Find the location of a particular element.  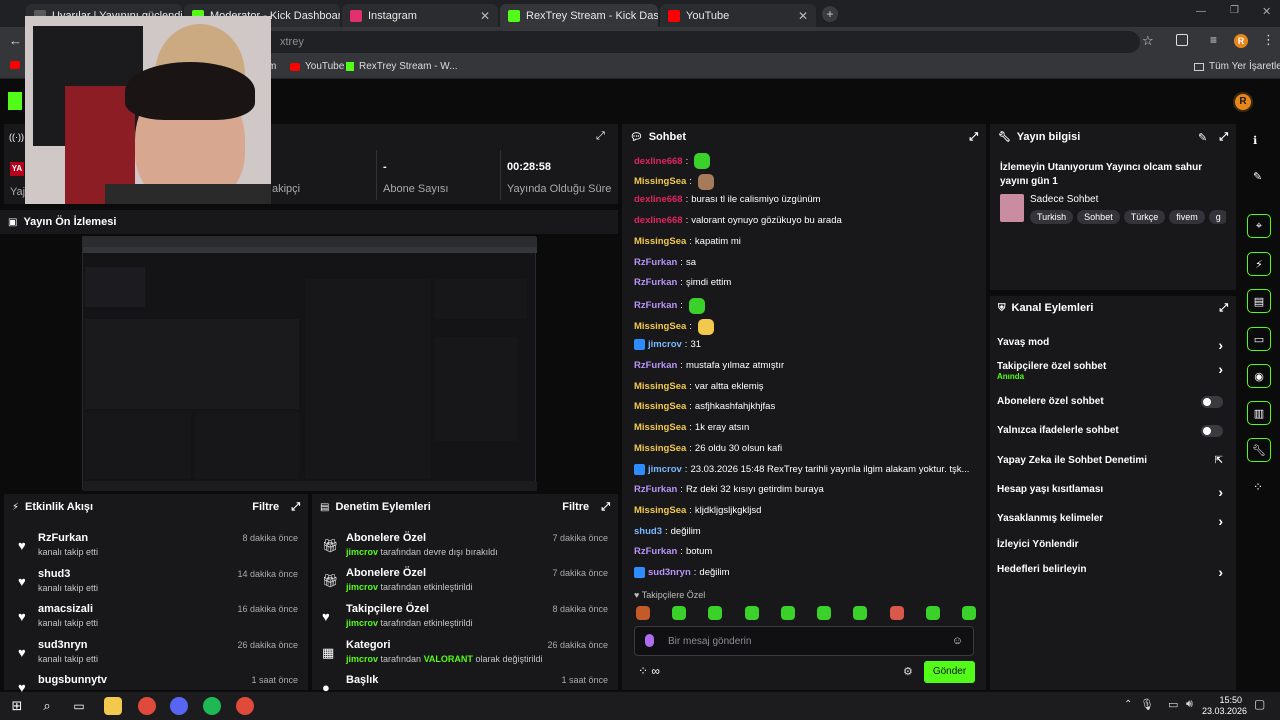

banned-words-row: Yasaklanmış kelimeler › is located at coordinates (1112, 521).